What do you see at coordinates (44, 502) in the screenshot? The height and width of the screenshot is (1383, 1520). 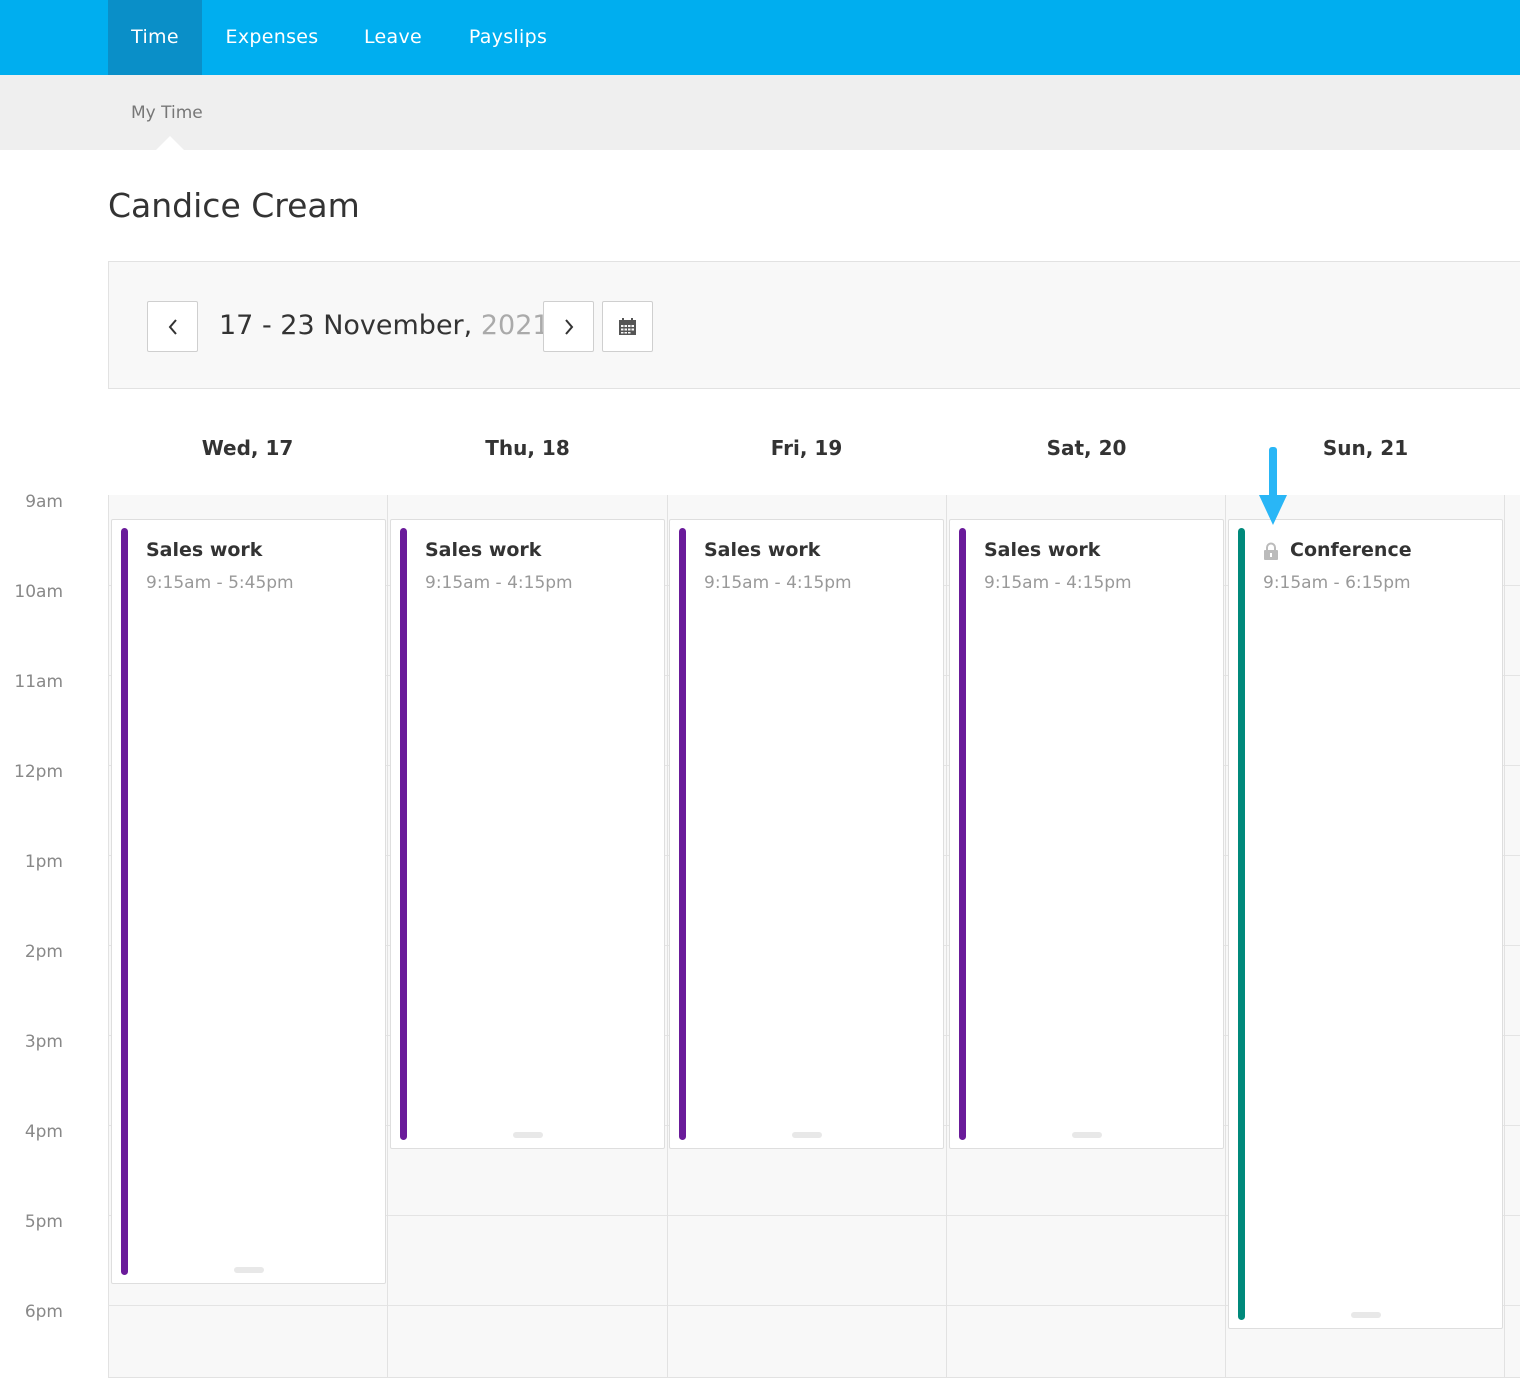 I see `hour-label: 9am` at bounding box center [44, 502].